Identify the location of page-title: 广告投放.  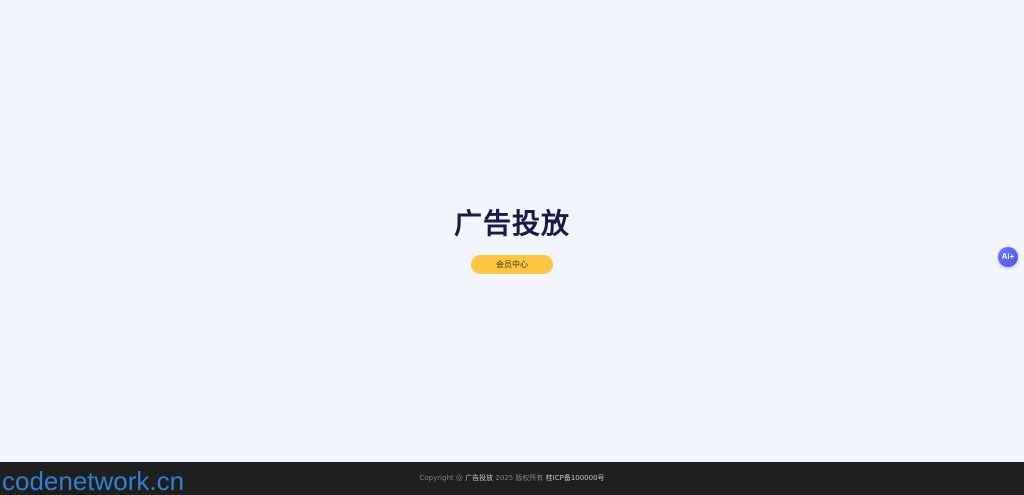
(511, 223).